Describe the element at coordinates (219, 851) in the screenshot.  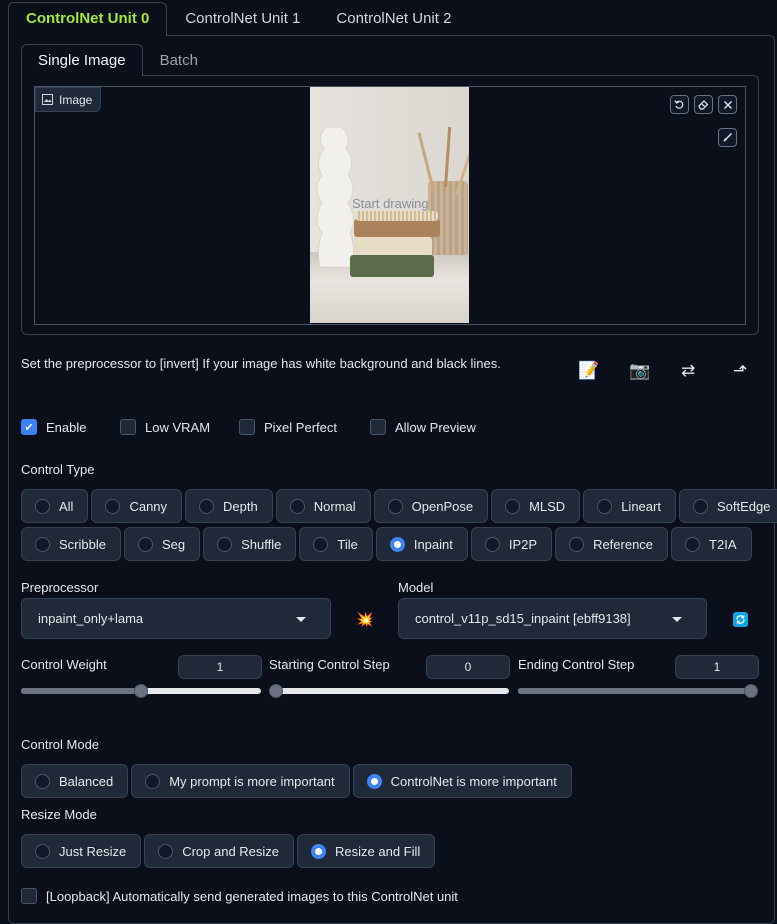
I see `resize-mode-crop-resize: Crop and Resize` at that location.